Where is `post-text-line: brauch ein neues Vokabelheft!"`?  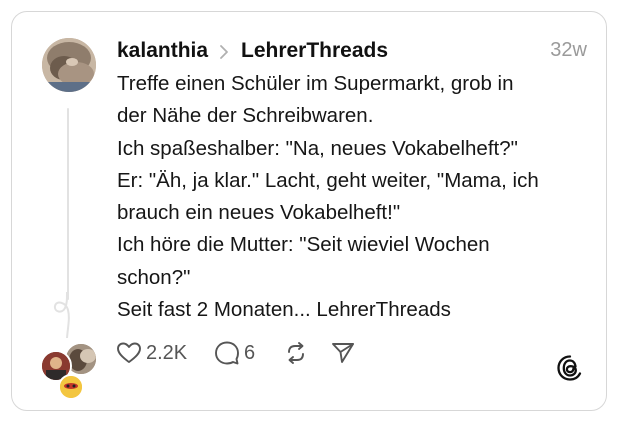 post-text-line: brauch ein neues Vokabelheft!" is located at coordinates (259, 213).